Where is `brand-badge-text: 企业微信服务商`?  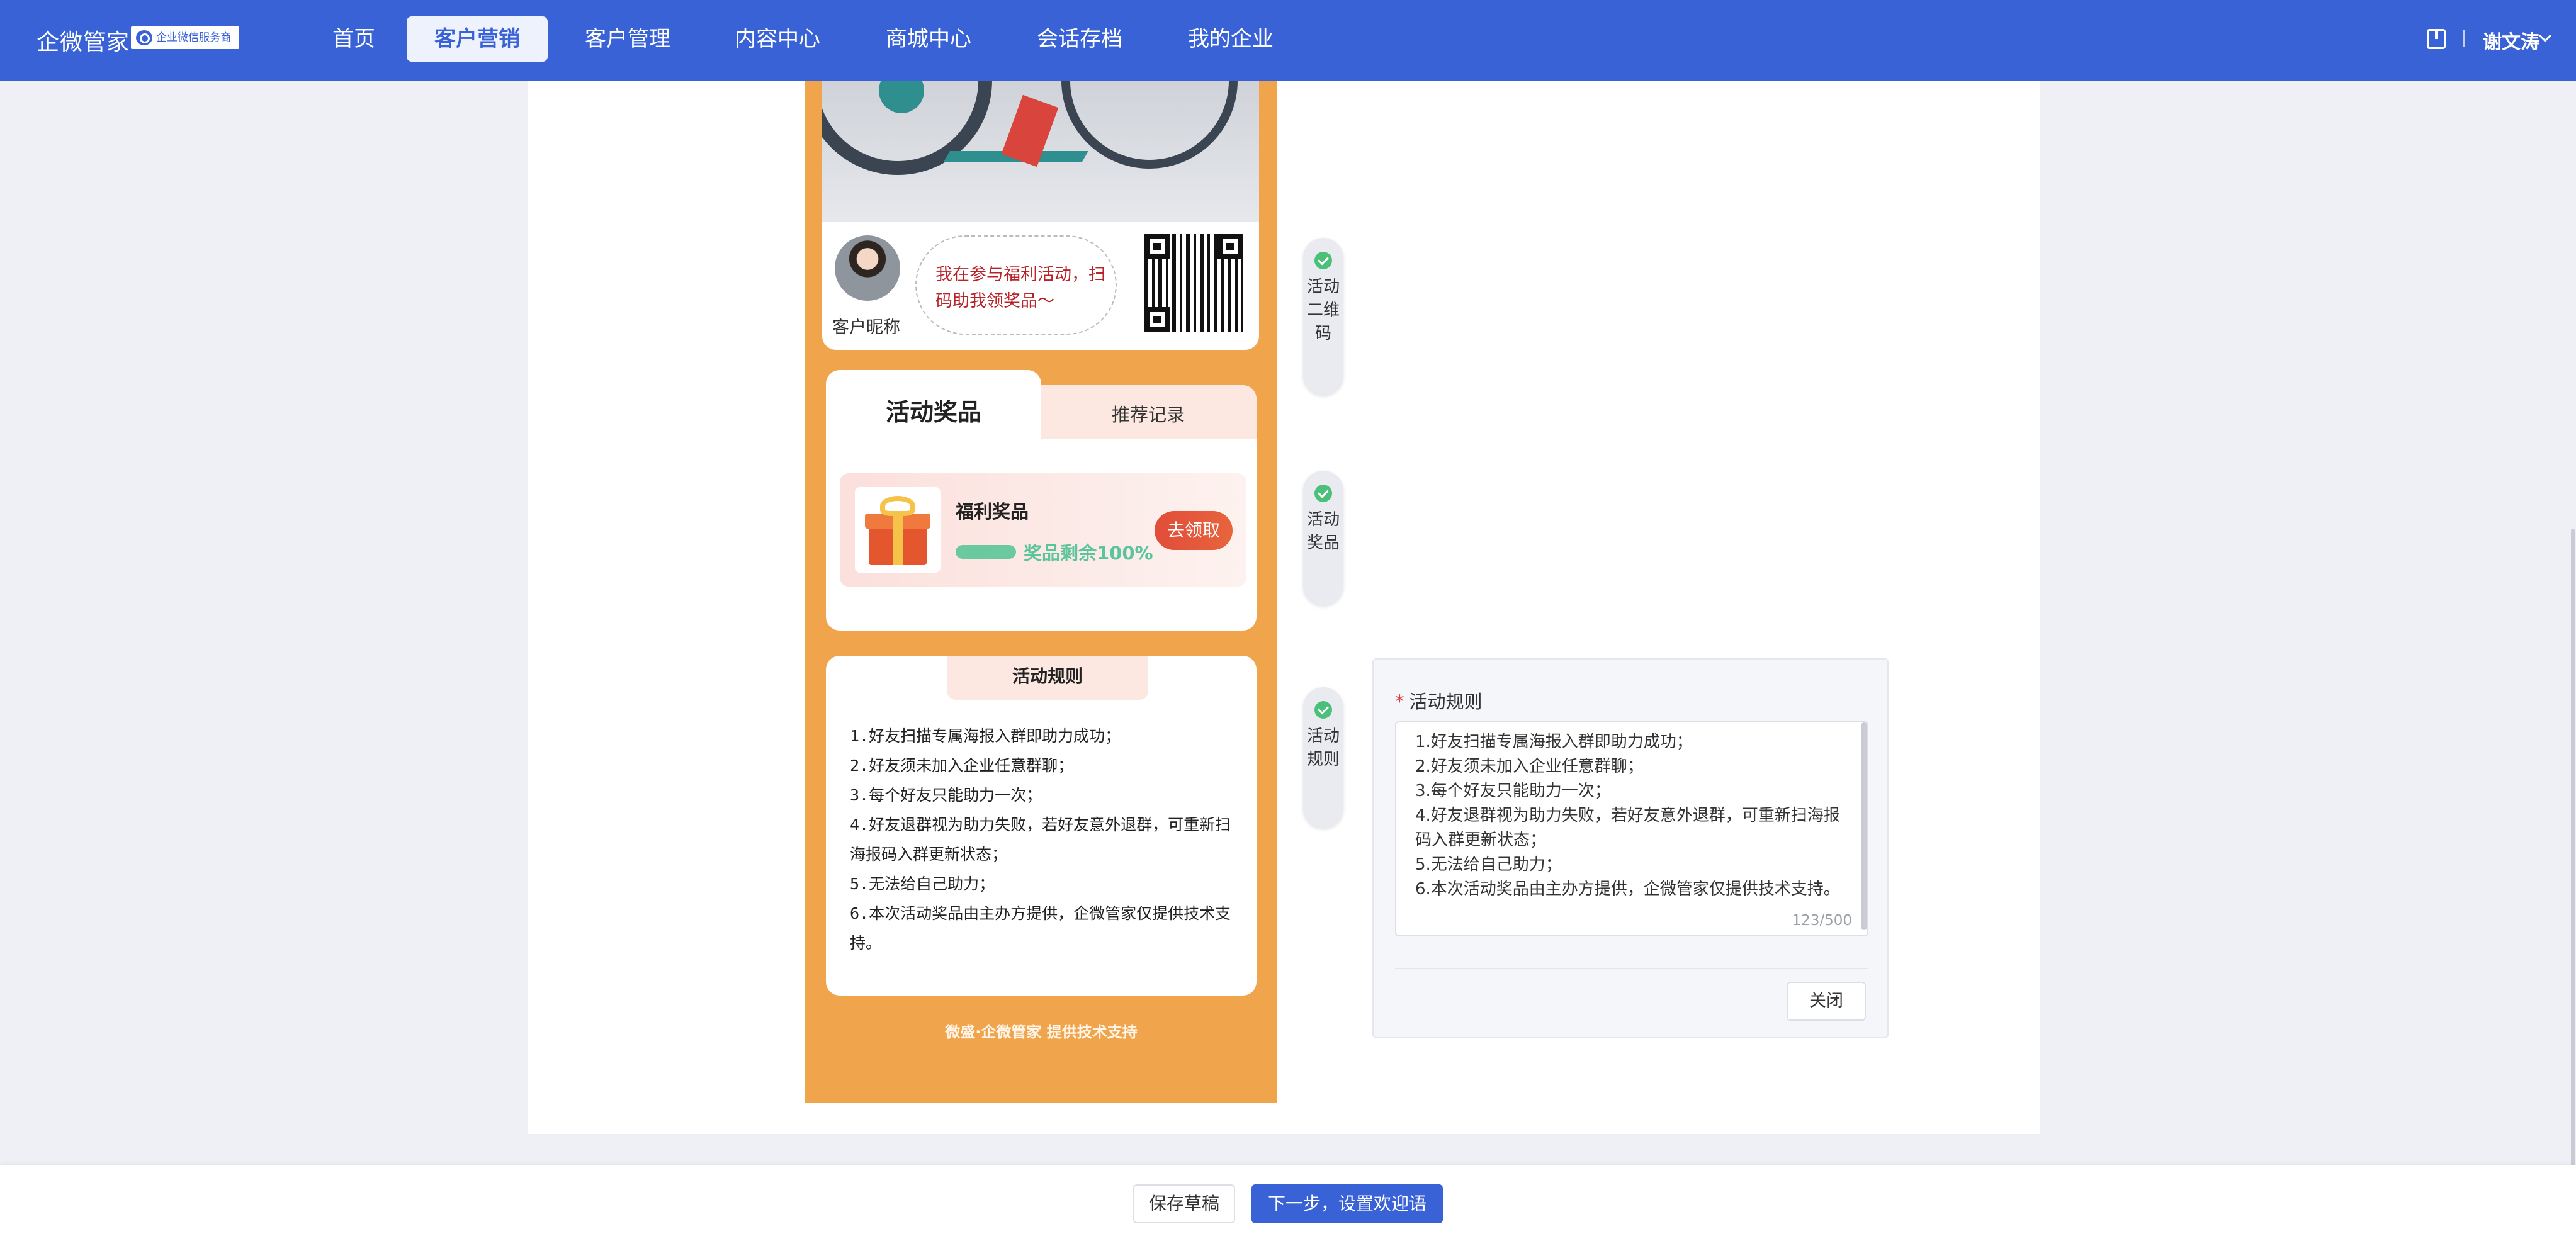 brand-badge-text: 企业微信服务商 is located at coordinates (193, 37).